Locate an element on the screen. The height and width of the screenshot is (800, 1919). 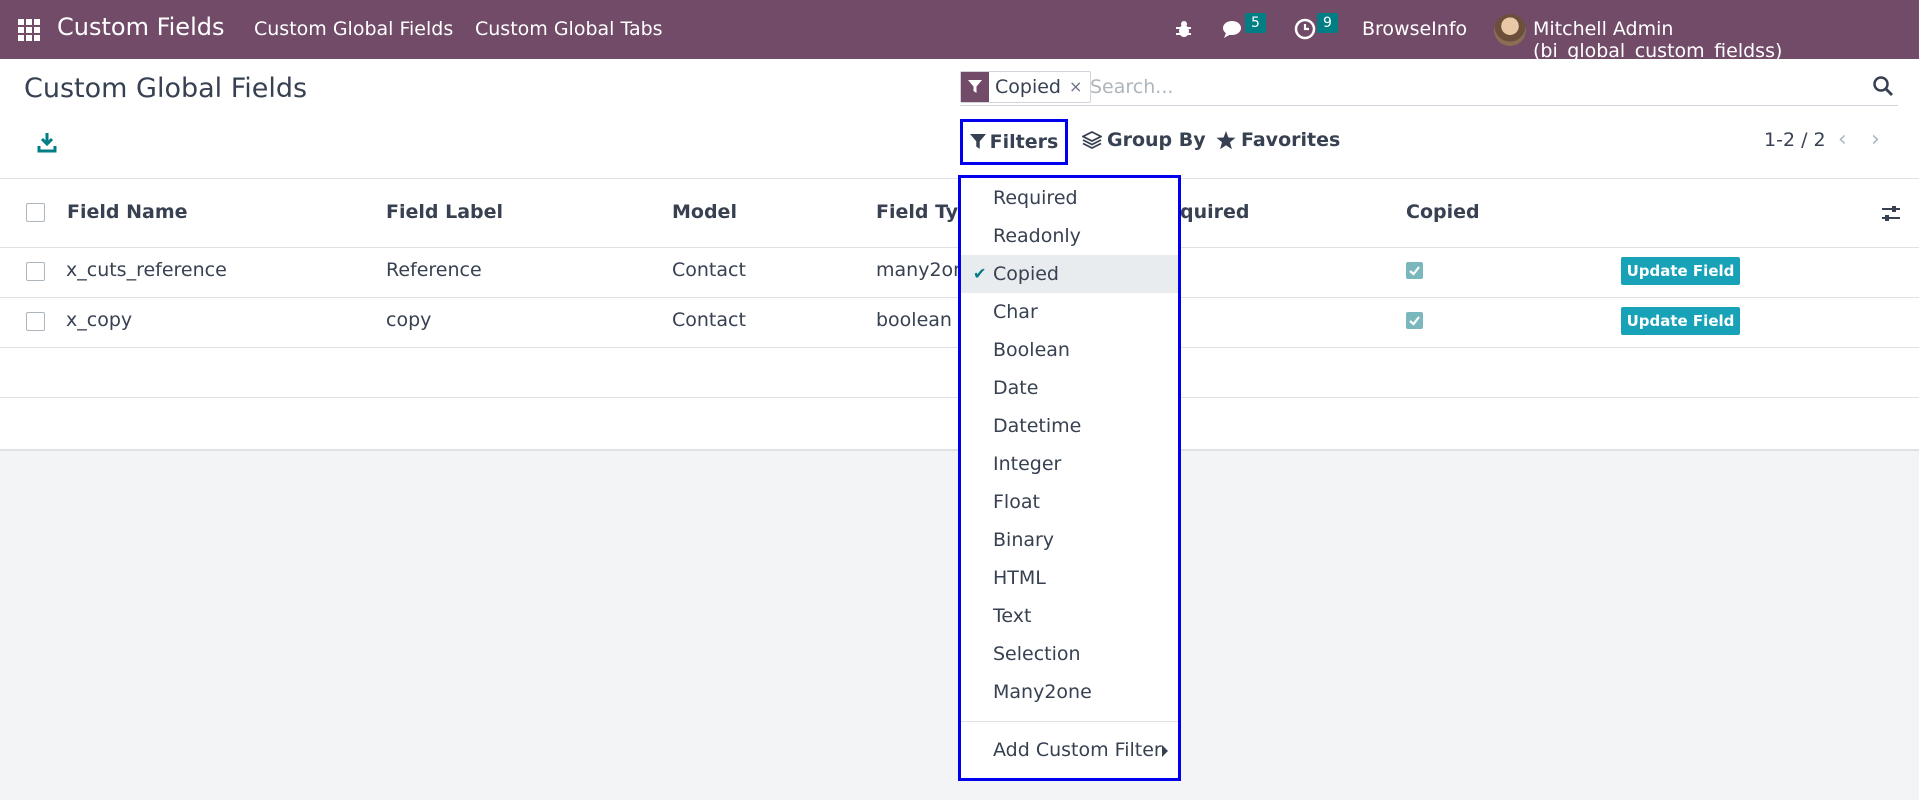
column-copied: Copied is located at coordinates (1443, 212).